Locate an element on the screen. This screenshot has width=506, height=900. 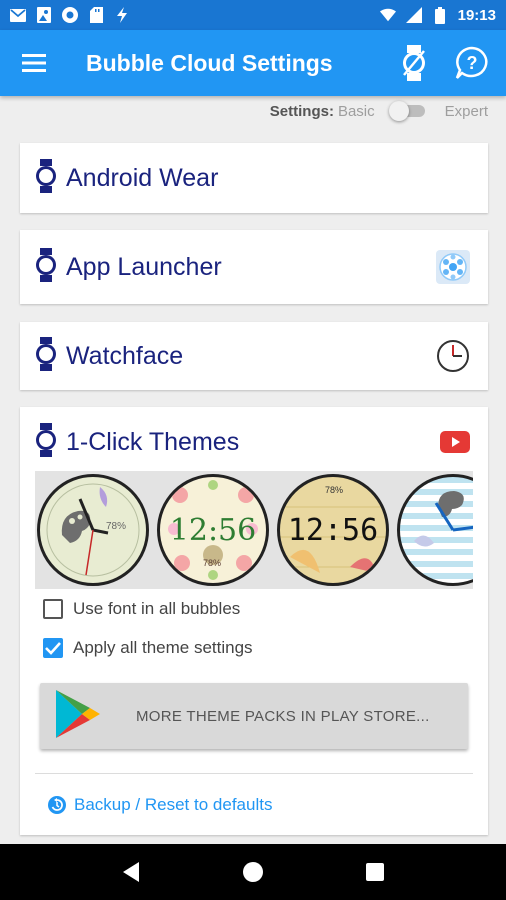
apply-theme-checkbox is located at coordinates (53, 648).